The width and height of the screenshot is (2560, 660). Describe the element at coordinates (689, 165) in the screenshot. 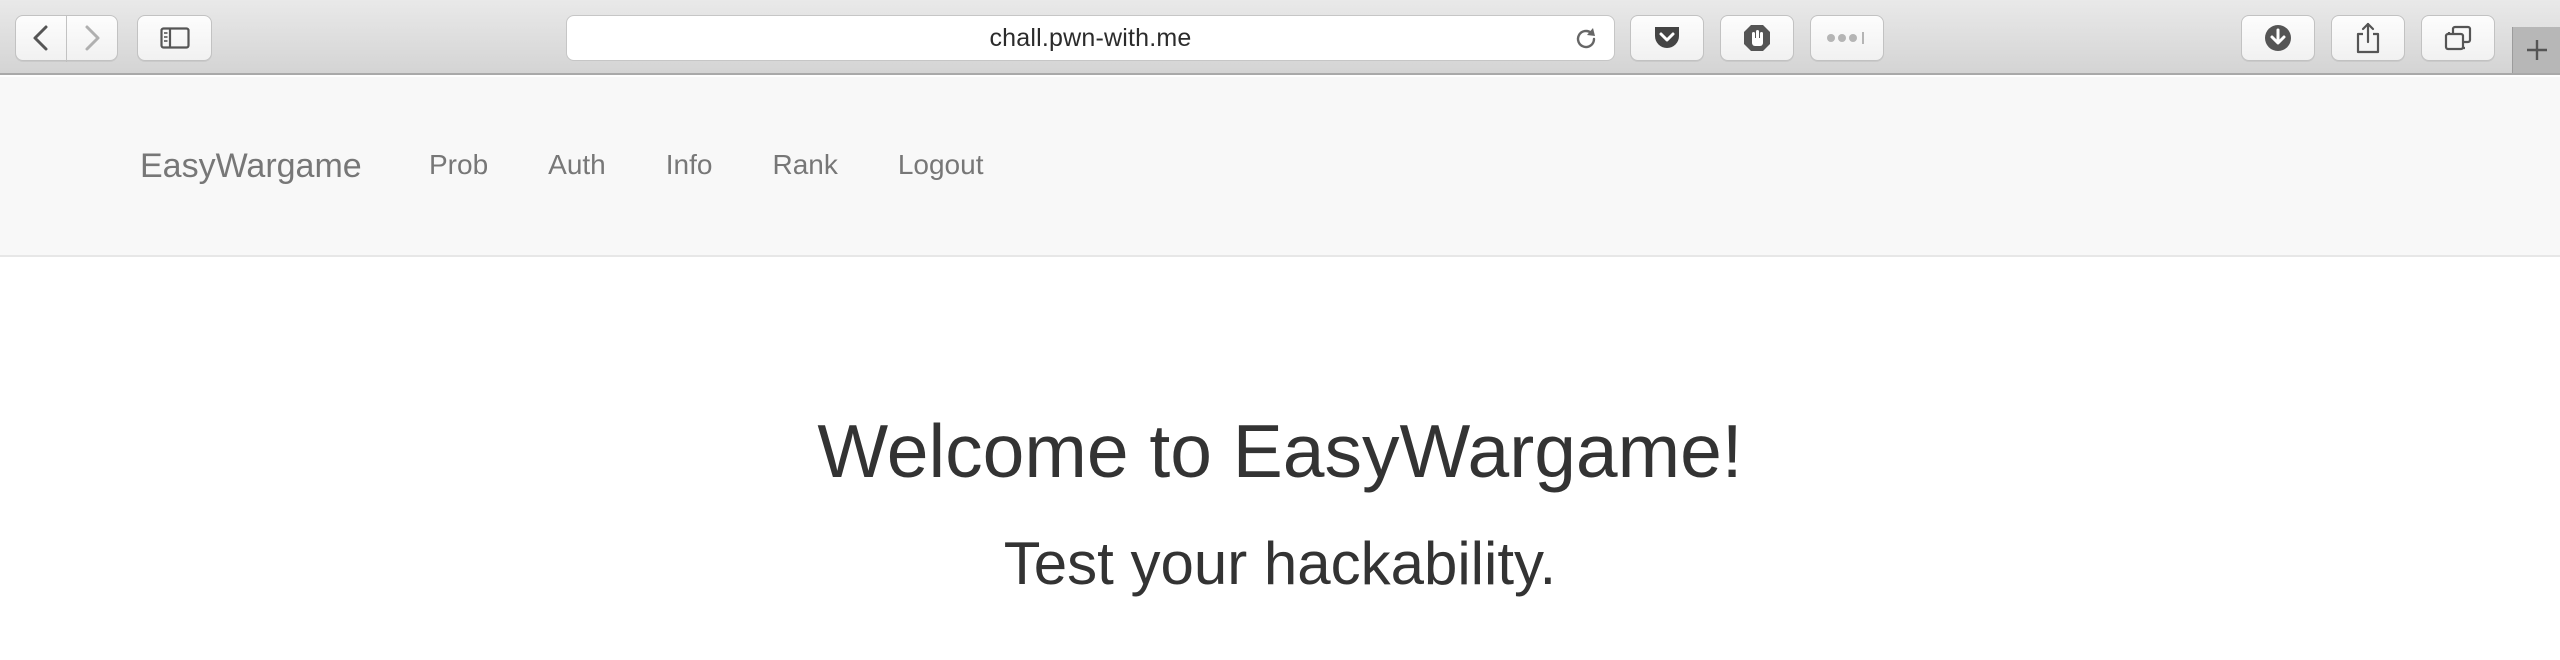

I see `nav-link-info: Info` at that location.